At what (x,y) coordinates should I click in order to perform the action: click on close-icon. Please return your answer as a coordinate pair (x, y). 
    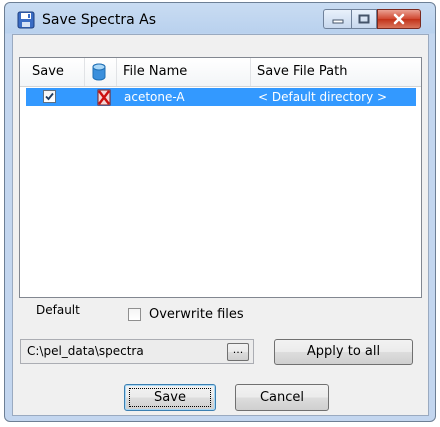
    Looking at the image, I should click on (399, 19).